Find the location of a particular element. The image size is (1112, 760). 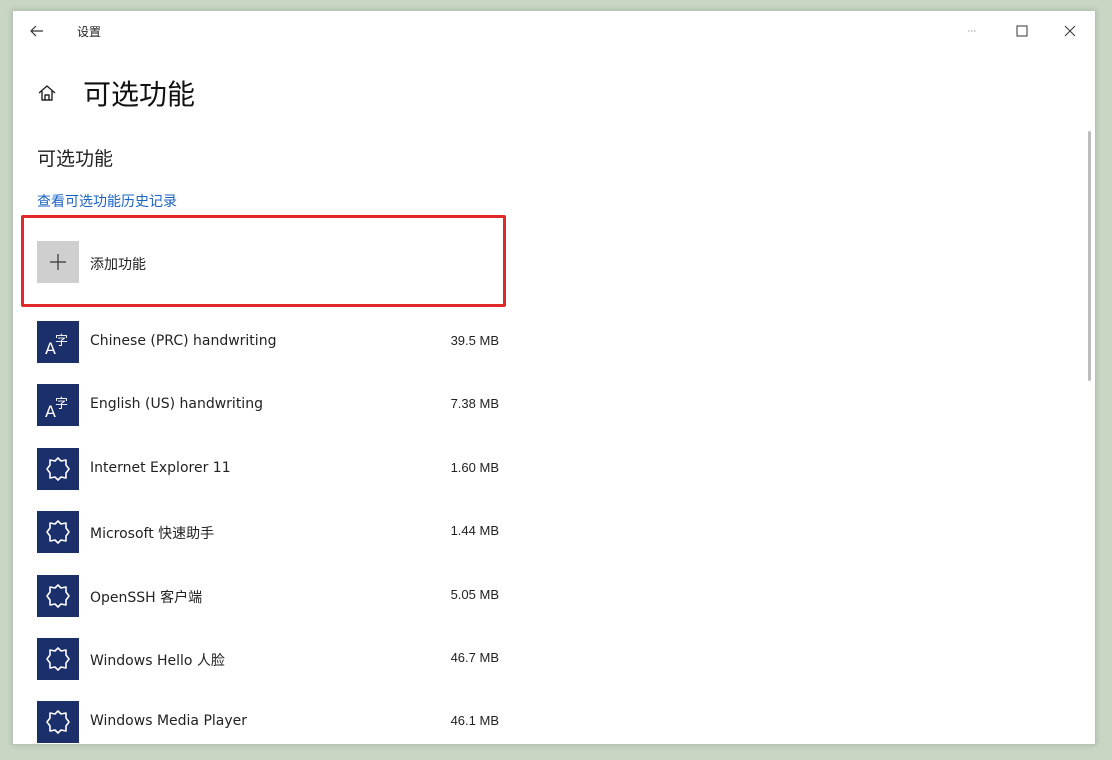

feature-name: OpenSSH 客户端 is located at coordinates (146, 597).